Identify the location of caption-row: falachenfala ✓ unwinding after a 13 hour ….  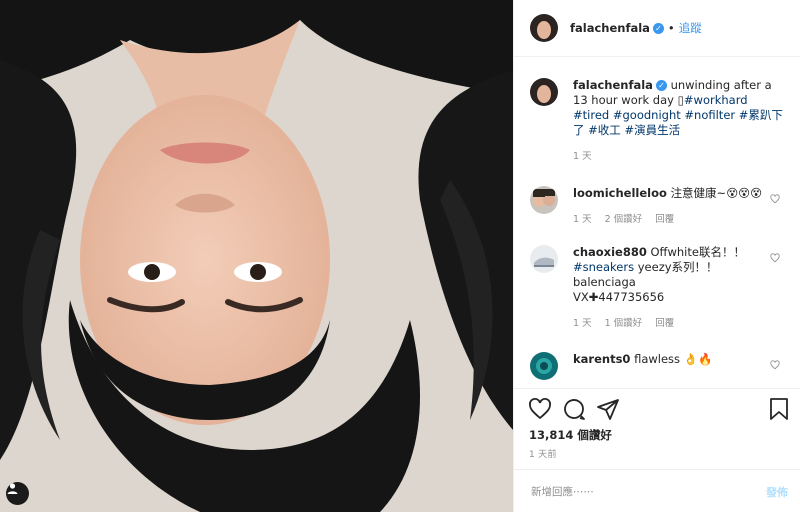
(657, 121).